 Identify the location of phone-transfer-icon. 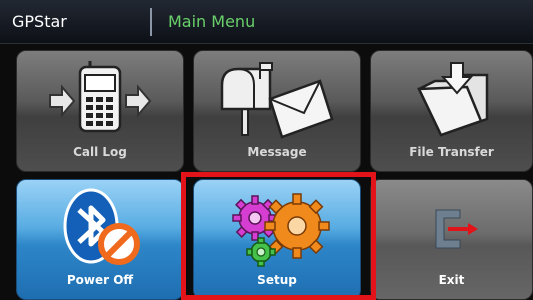
(100, 97).